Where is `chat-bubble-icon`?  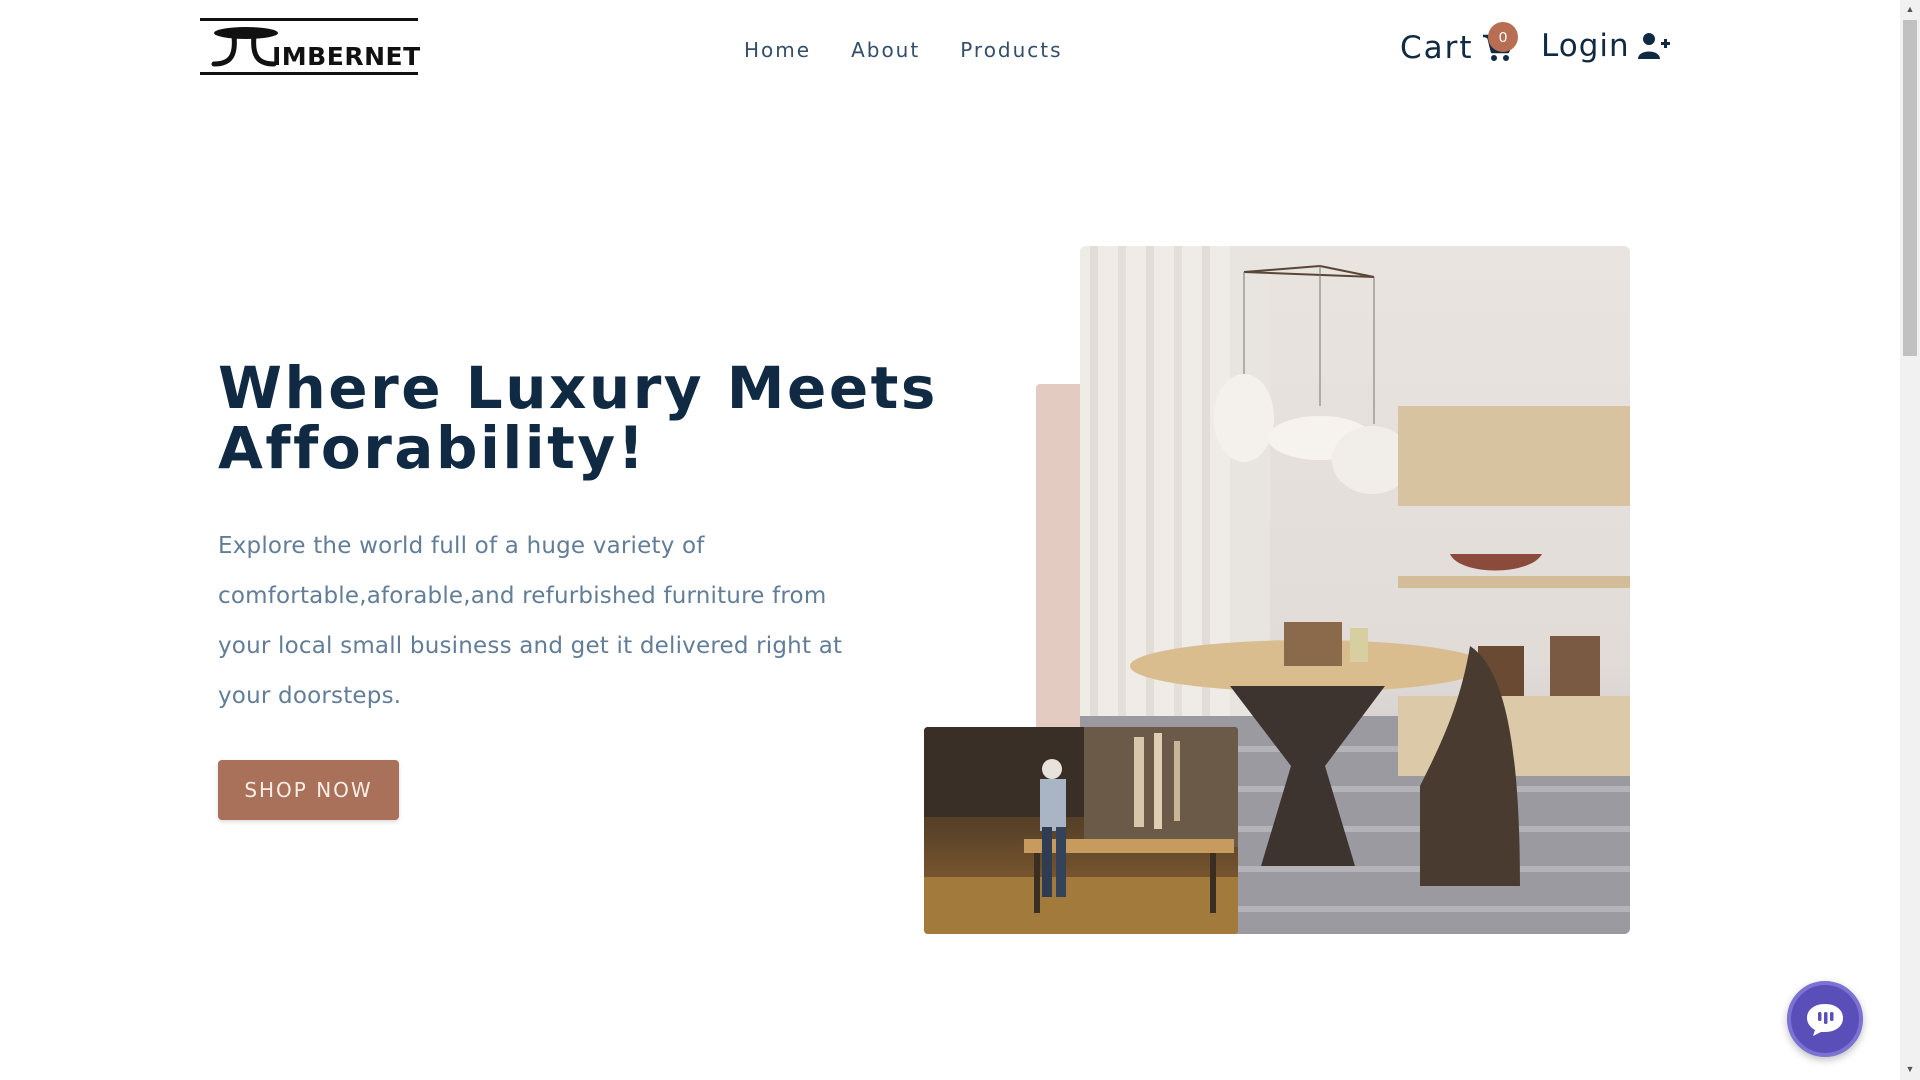
chat-bubble-icon is located at coordinates (1825, 1020).